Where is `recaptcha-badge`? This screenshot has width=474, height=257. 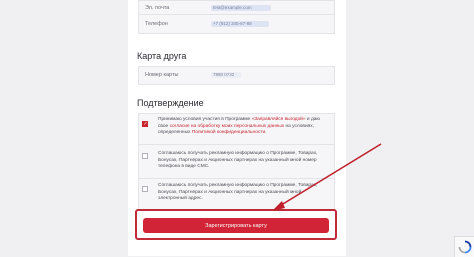 recaptcha-badge is located at coordinates (464, 246).